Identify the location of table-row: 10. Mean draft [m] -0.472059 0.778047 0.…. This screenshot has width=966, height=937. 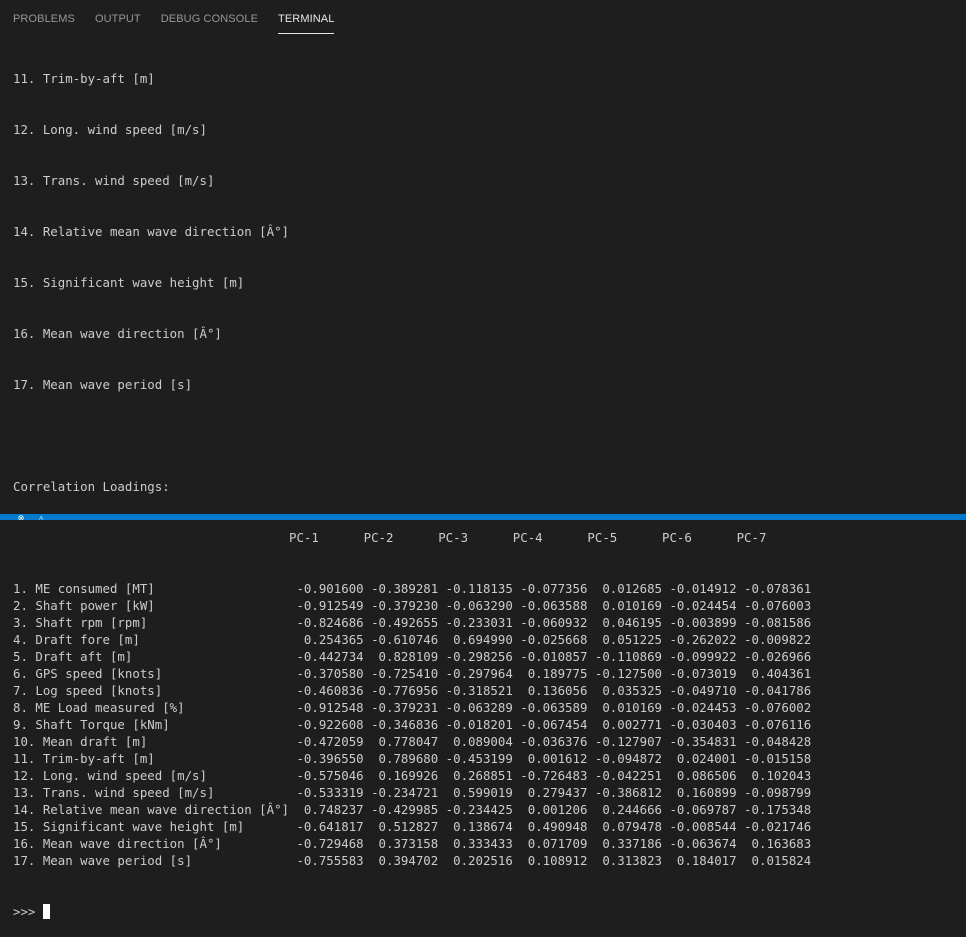
(412, 741).